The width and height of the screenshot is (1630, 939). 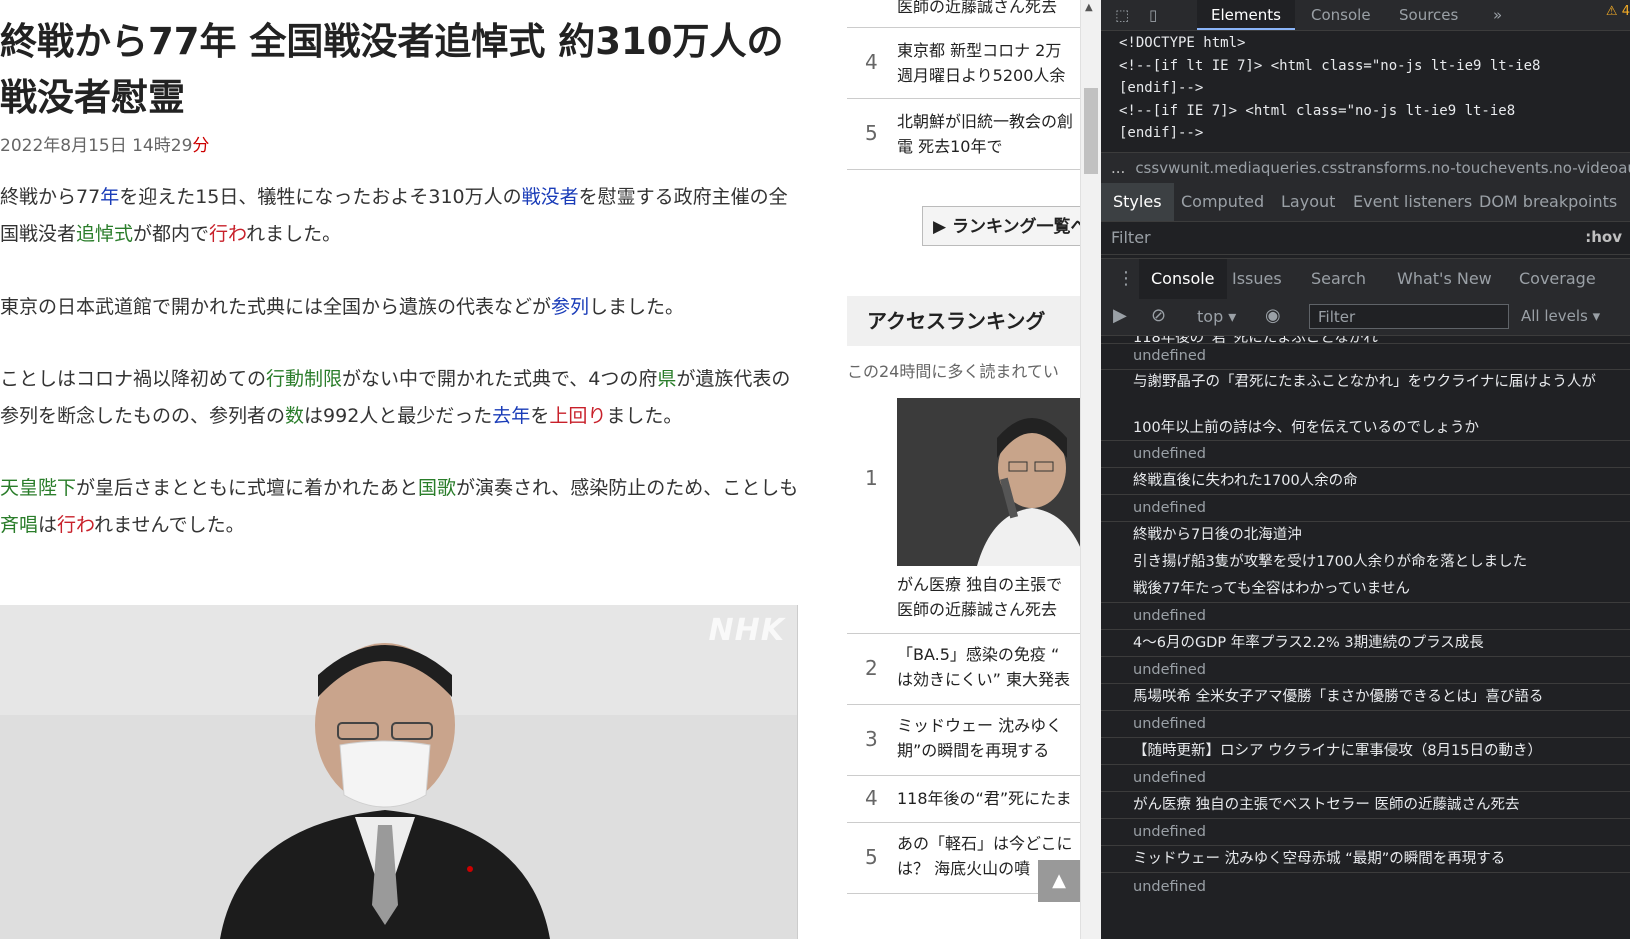 I want to click on term-link: 数, so click(x=294, y=416).